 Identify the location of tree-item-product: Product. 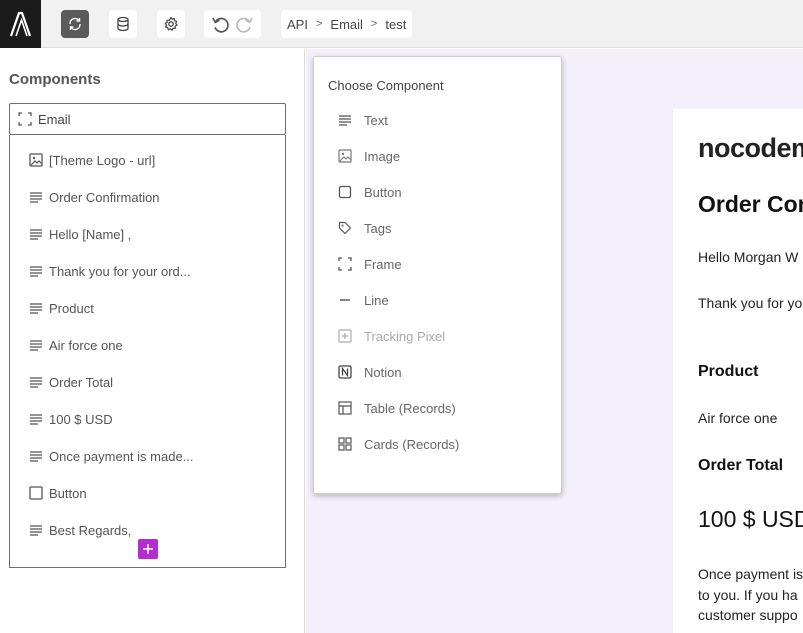
(61, 308).